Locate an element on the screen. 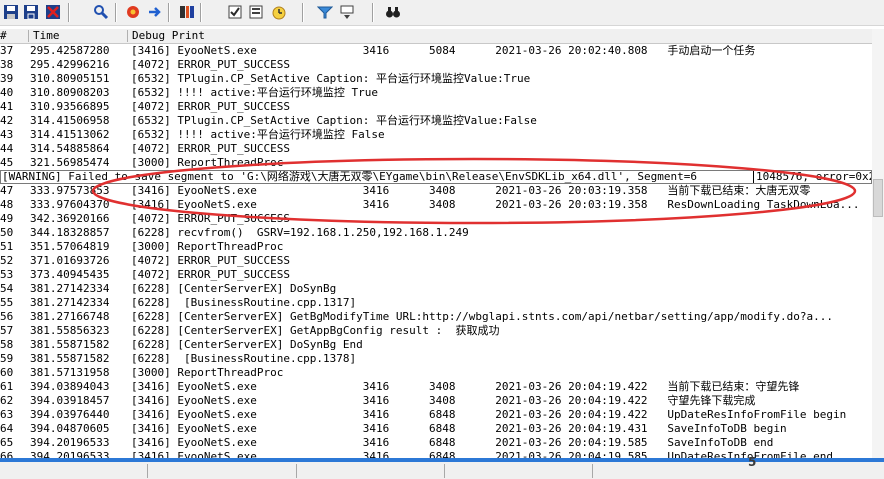  row-time: 371.01693726 is located at coordinates (70, 260).